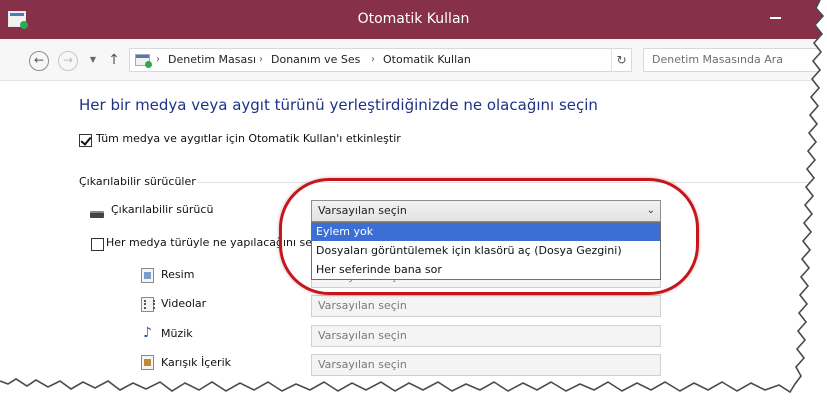 This screenshot has width=827, height=419. Describe the element at coordinates (137, 181) in the screenshot. I see `removable-drives-section-title: Çıkarılabilir sürücüler` at that location.